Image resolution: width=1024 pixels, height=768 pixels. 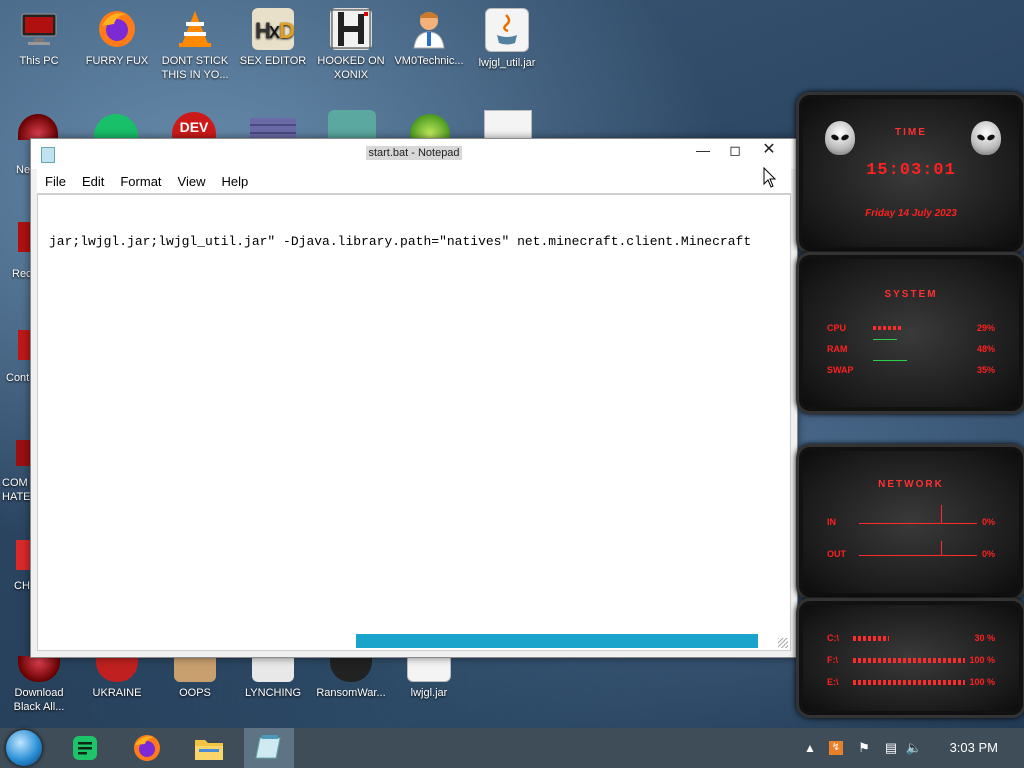 I want to click on menu-view: View, so click(x=192, y=181).